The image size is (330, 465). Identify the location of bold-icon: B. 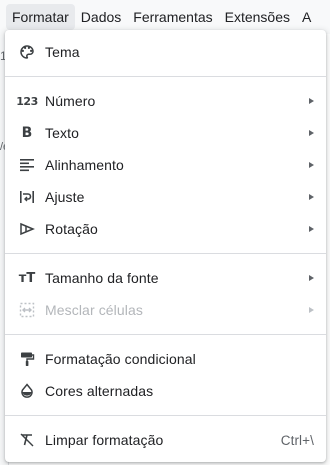
(27, 133).